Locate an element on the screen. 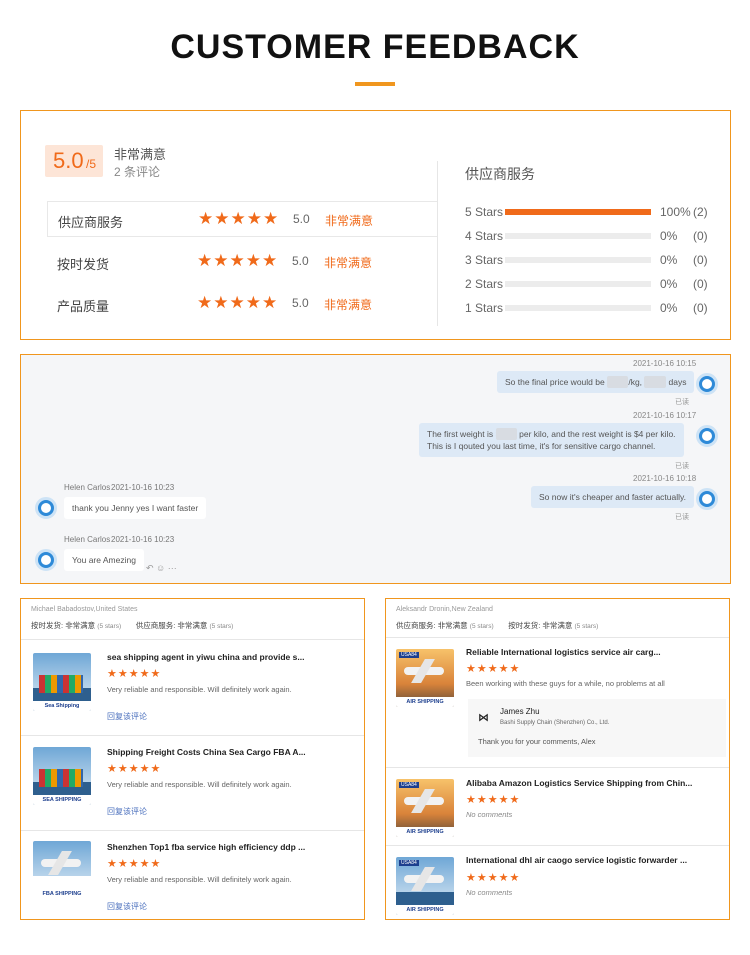 This screenshot has width=750, height=955. chat-bubble-incoming: thank you Jenny yes I want faster is located at coordinates (135, 508).